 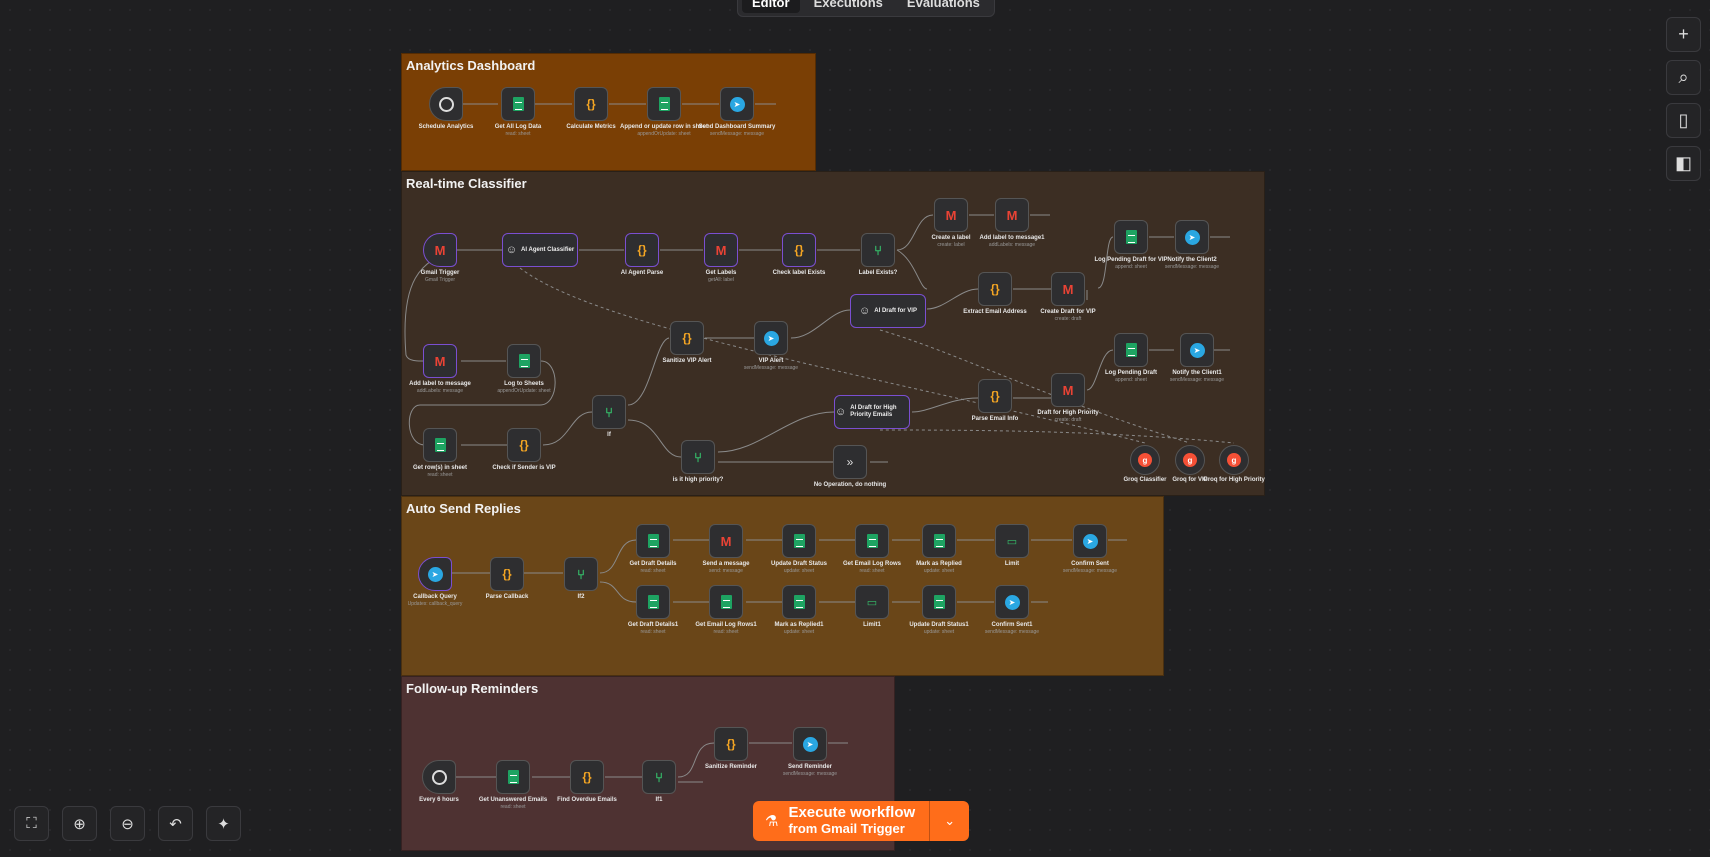 What do you see at coordinates (737, 104) in the screenshot?
I see `node-send-dashboard: ➤` at bounding box center [737, 104].